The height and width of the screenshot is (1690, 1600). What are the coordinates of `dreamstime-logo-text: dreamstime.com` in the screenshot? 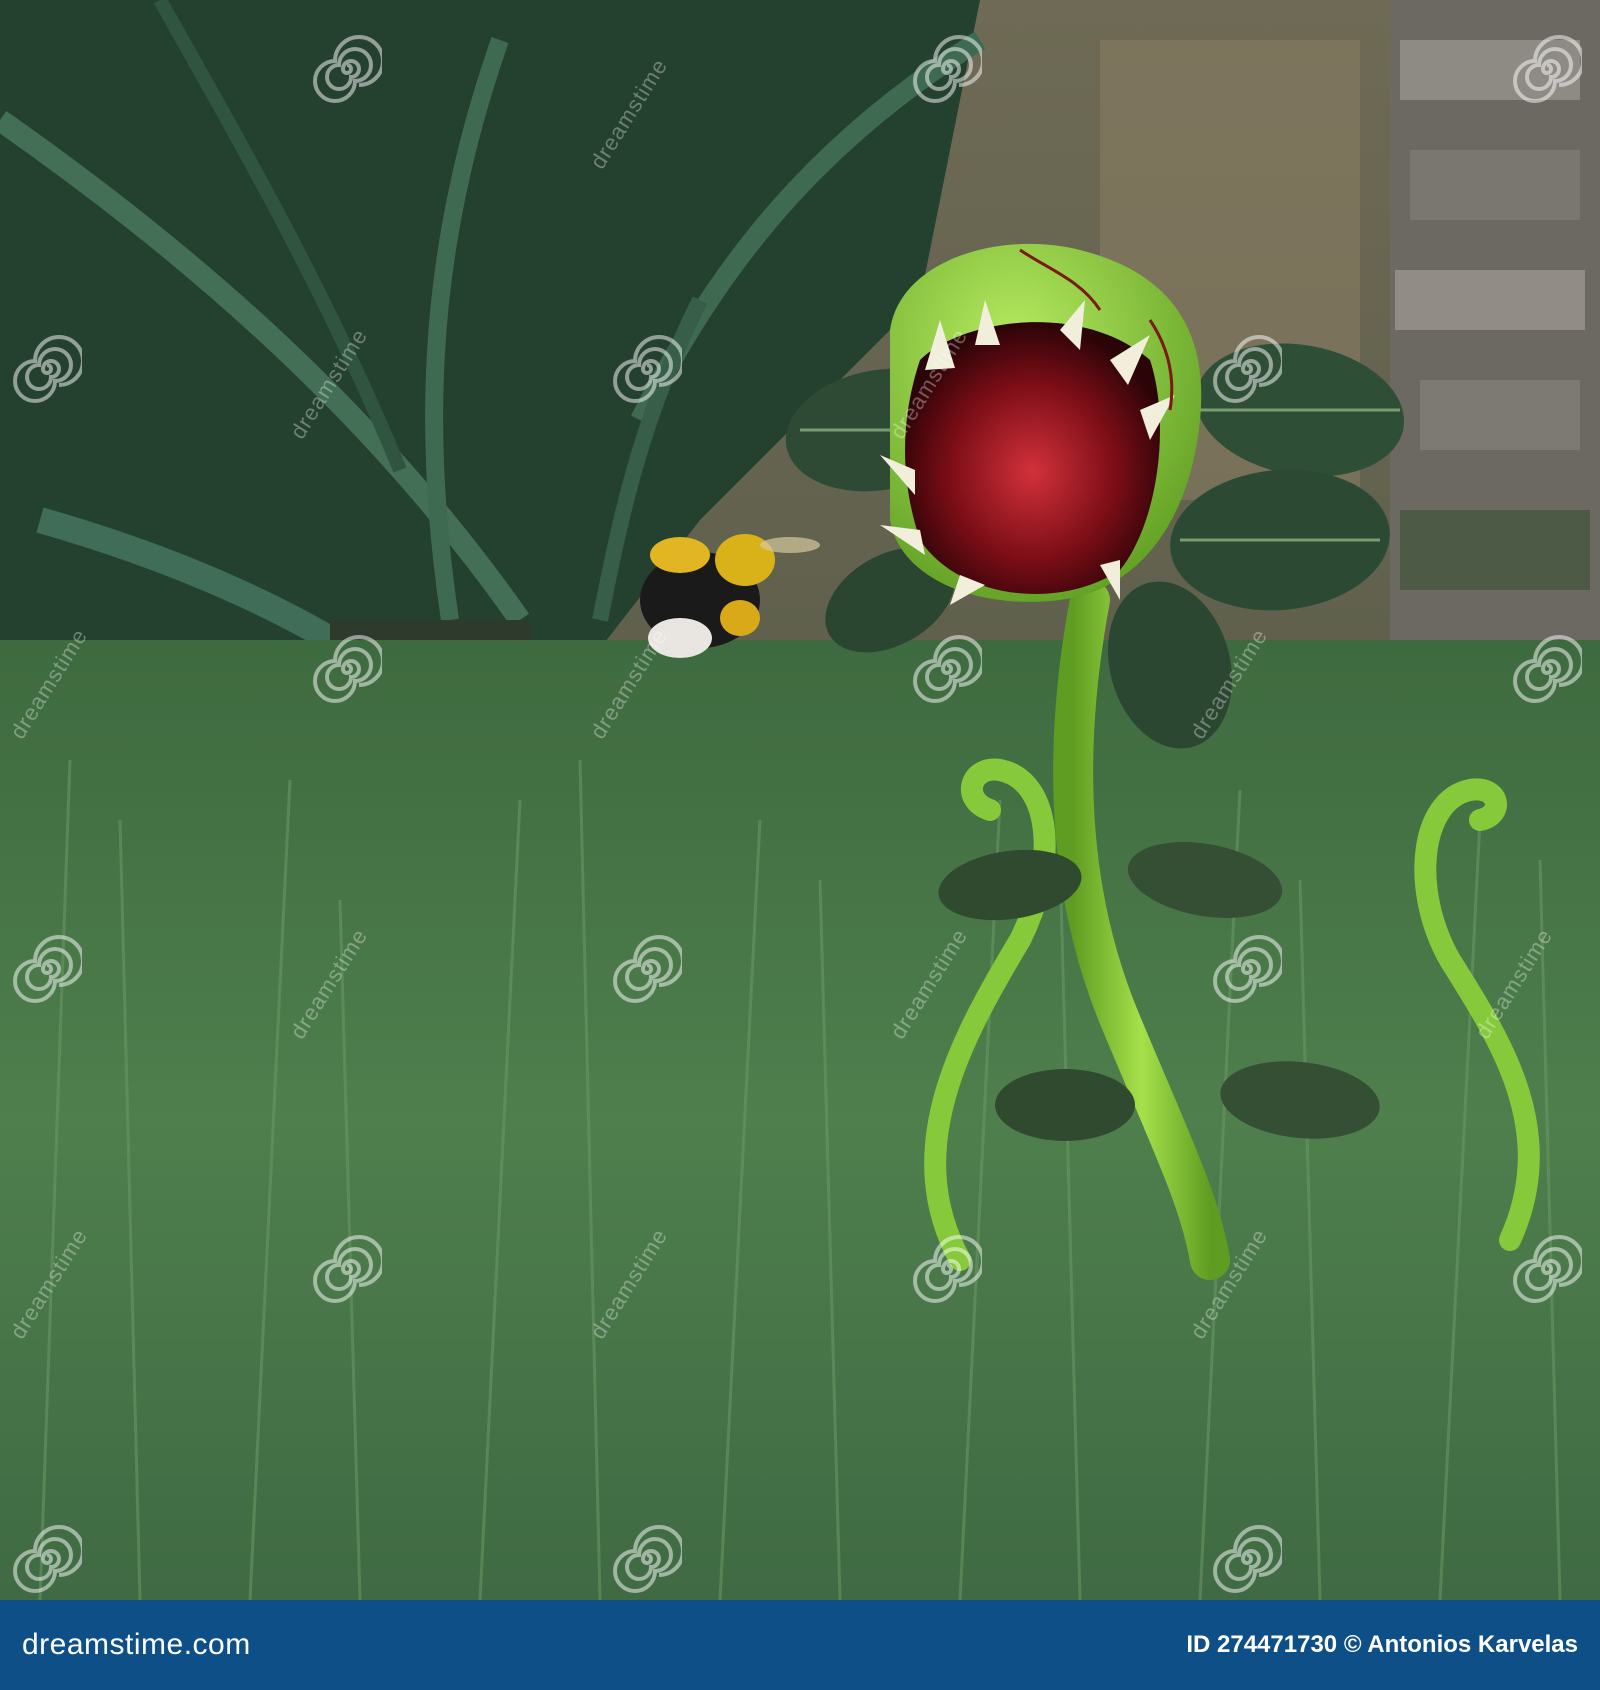 It's located at (136, 1645).